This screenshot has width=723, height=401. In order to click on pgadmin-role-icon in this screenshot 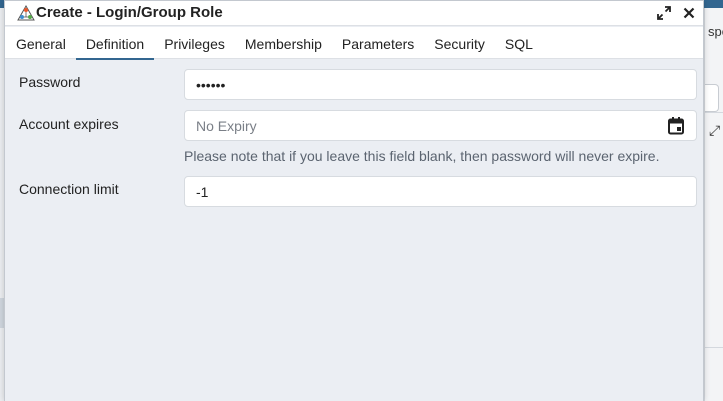, I will do `click(26, 13)`.